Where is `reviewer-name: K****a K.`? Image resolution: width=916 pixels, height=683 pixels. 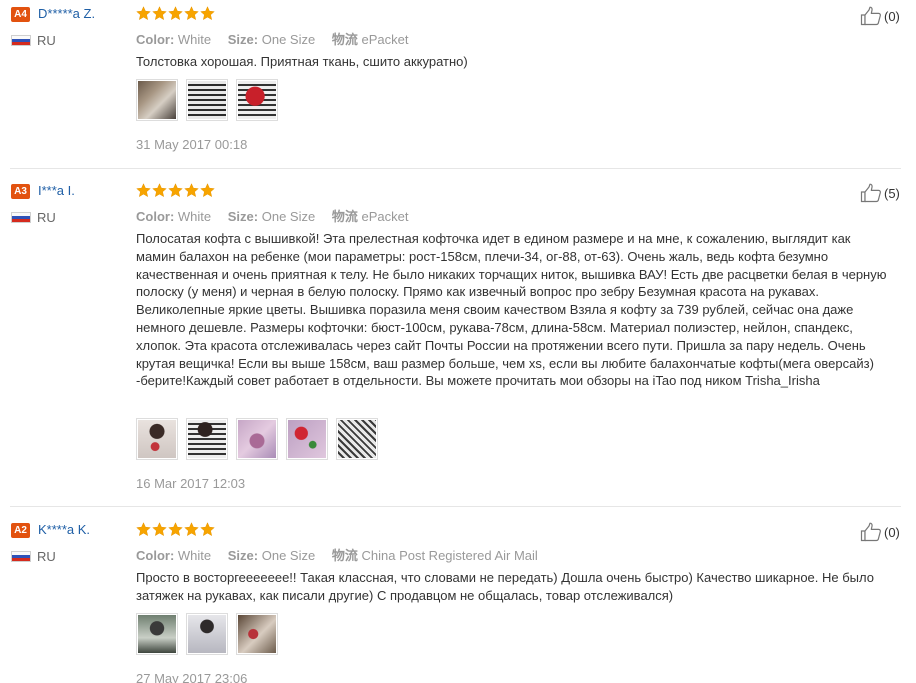
reviewer-name: K****a K. is located at coordinates (64, 529).